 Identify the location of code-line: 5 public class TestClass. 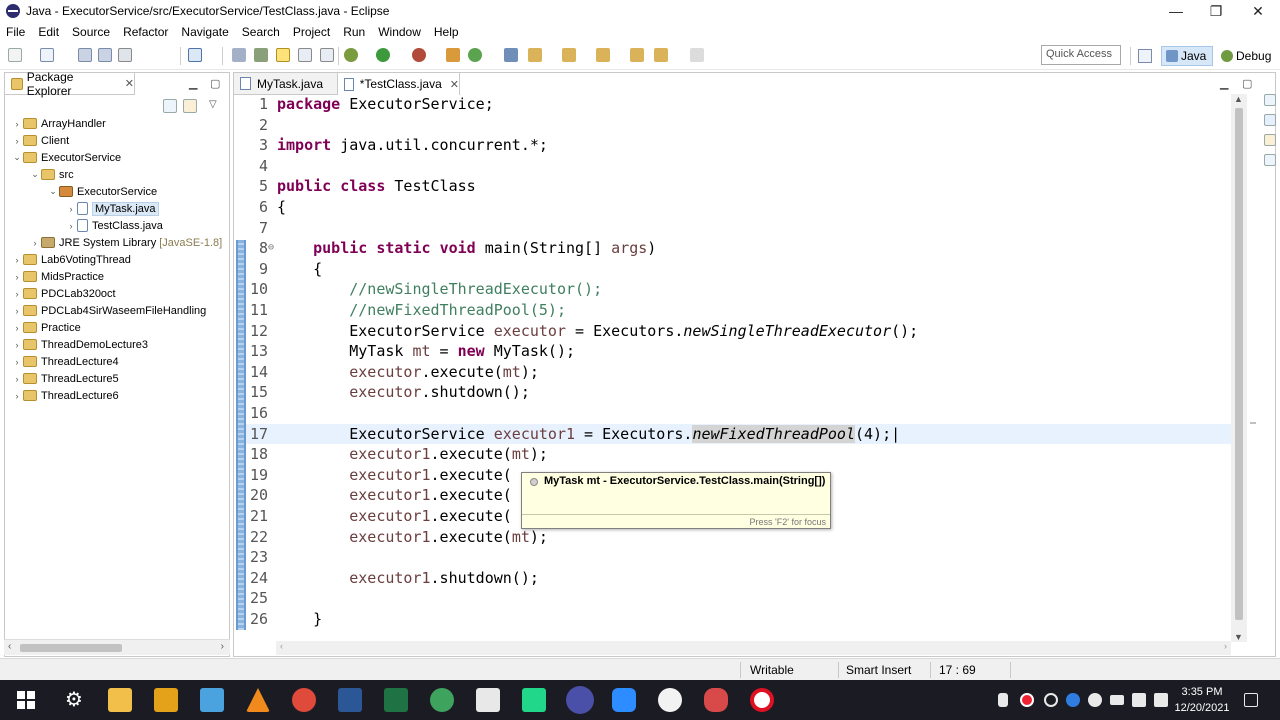
(738, 186).